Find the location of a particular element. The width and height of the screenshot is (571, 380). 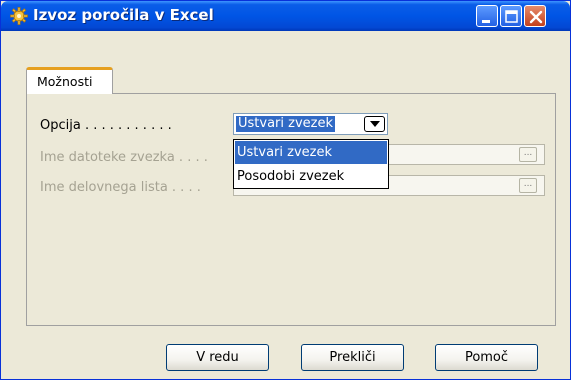

tab-moznosti: Možnosti is located at coordinates (69, 80).